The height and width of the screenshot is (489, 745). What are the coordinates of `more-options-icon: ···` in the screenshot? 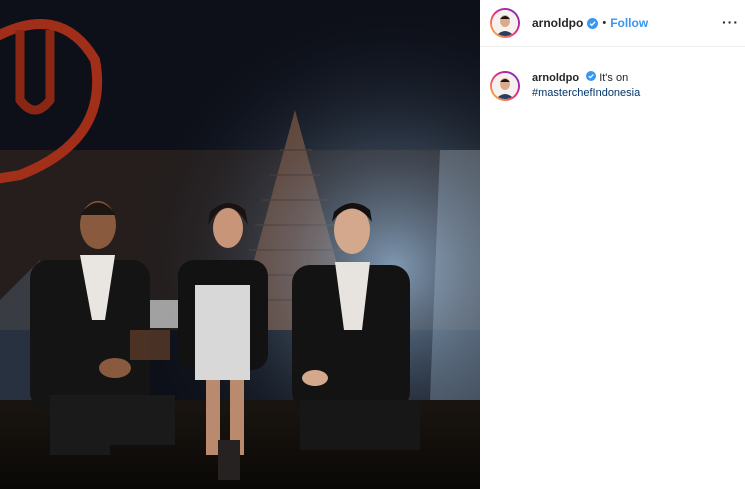 It's located at (730, 22).